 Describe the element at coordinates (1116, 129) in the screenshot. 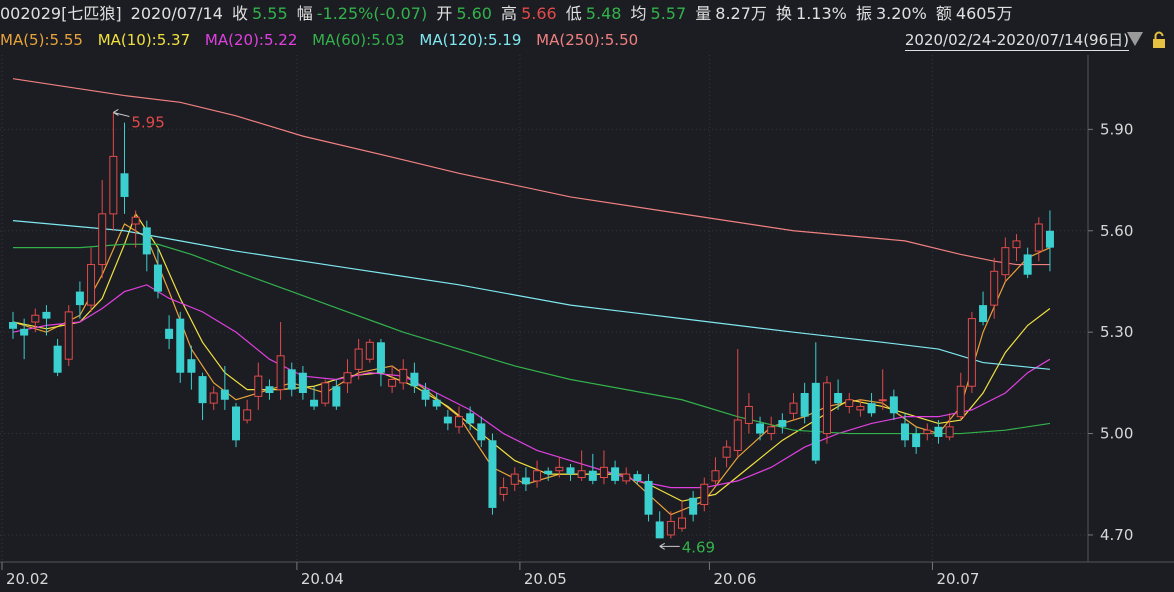

I see `y-tick-label: 5.90` at that location.